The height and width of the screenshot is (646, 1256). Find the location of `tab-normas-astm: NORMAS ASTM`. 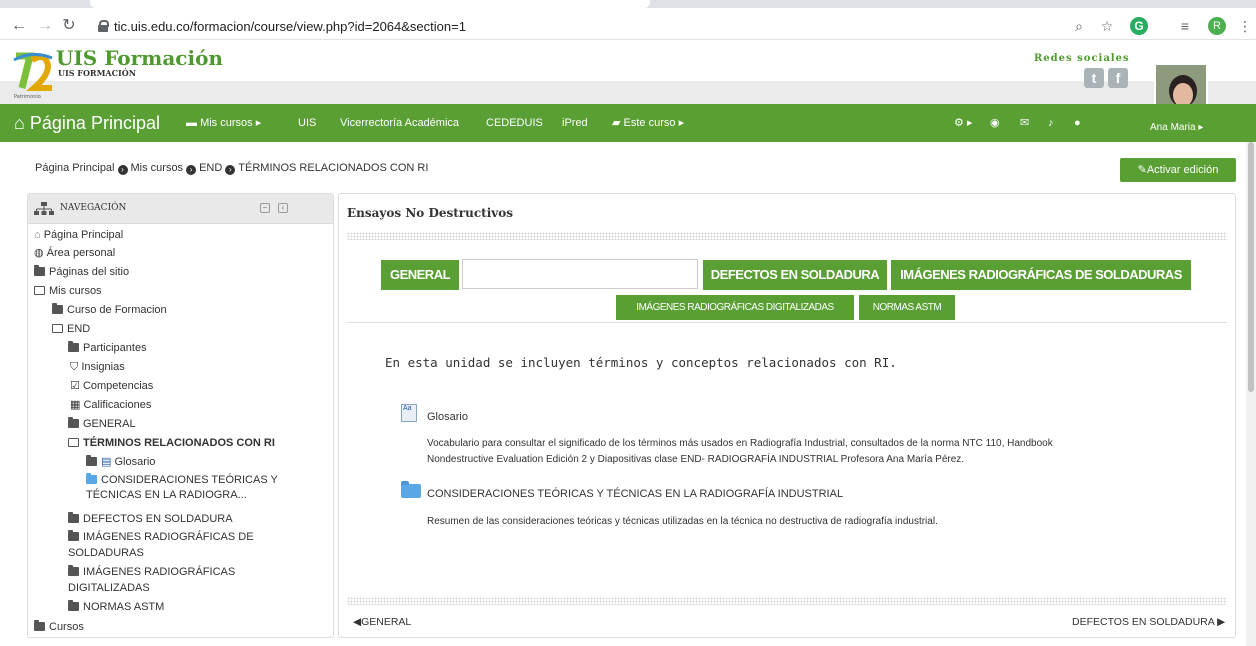

tab-normas-astm: NORMAS ASTM is located at coordinates (907, 307).